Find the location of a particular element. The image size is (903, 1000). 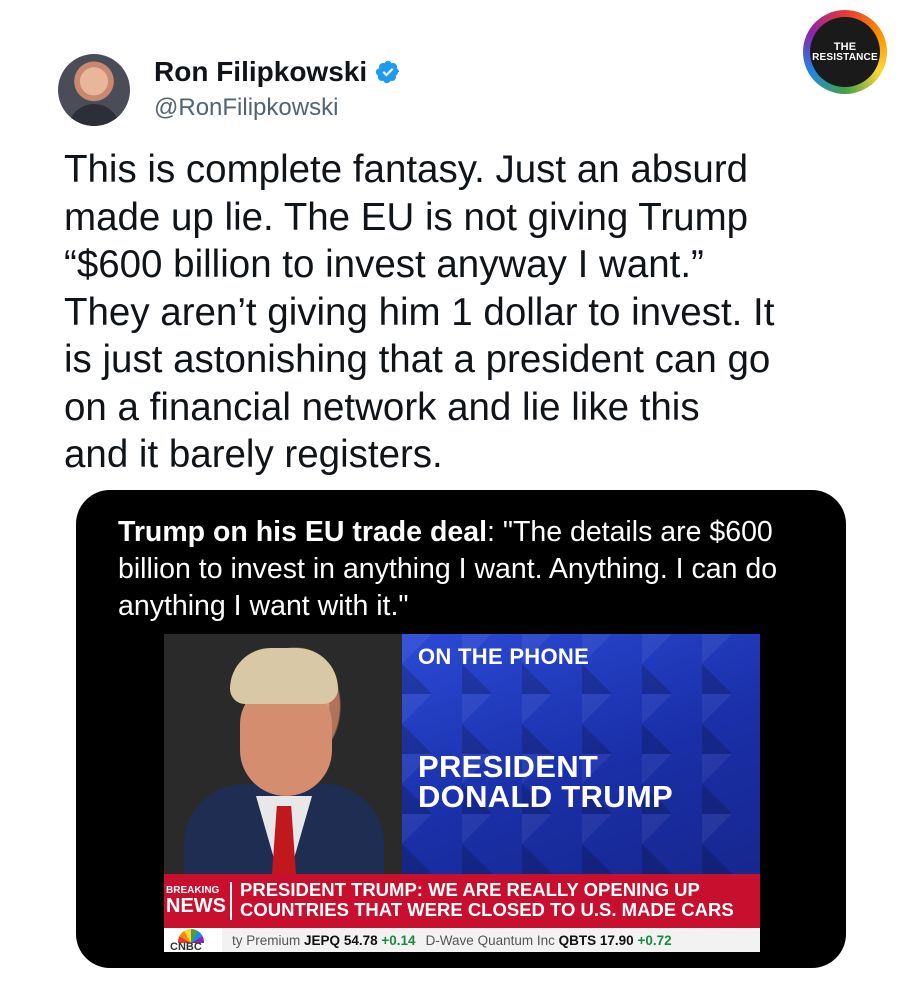

president-name-label: PRESIDENT DONALD TRUMP is located at coordinates (546, 781).